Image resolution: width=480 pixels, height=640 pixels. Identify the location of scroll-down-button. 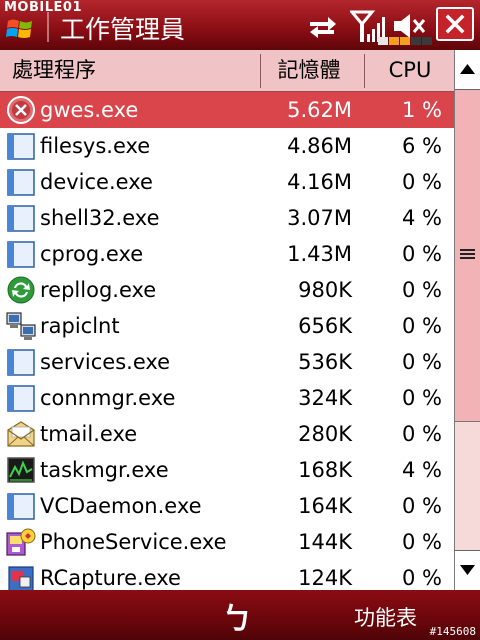
(467, 570).